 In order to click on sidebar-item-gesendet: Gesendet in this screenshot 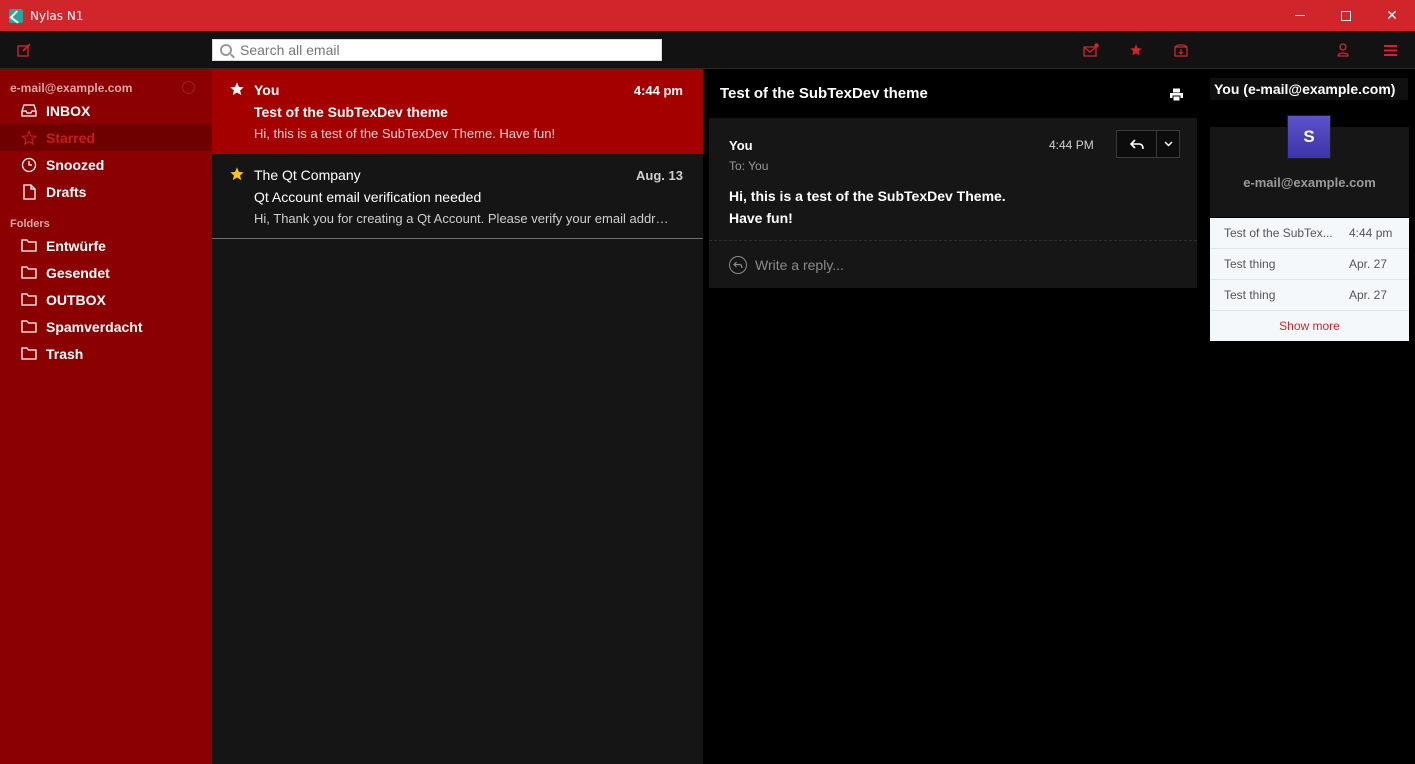, I will do `click(106, 272)`.